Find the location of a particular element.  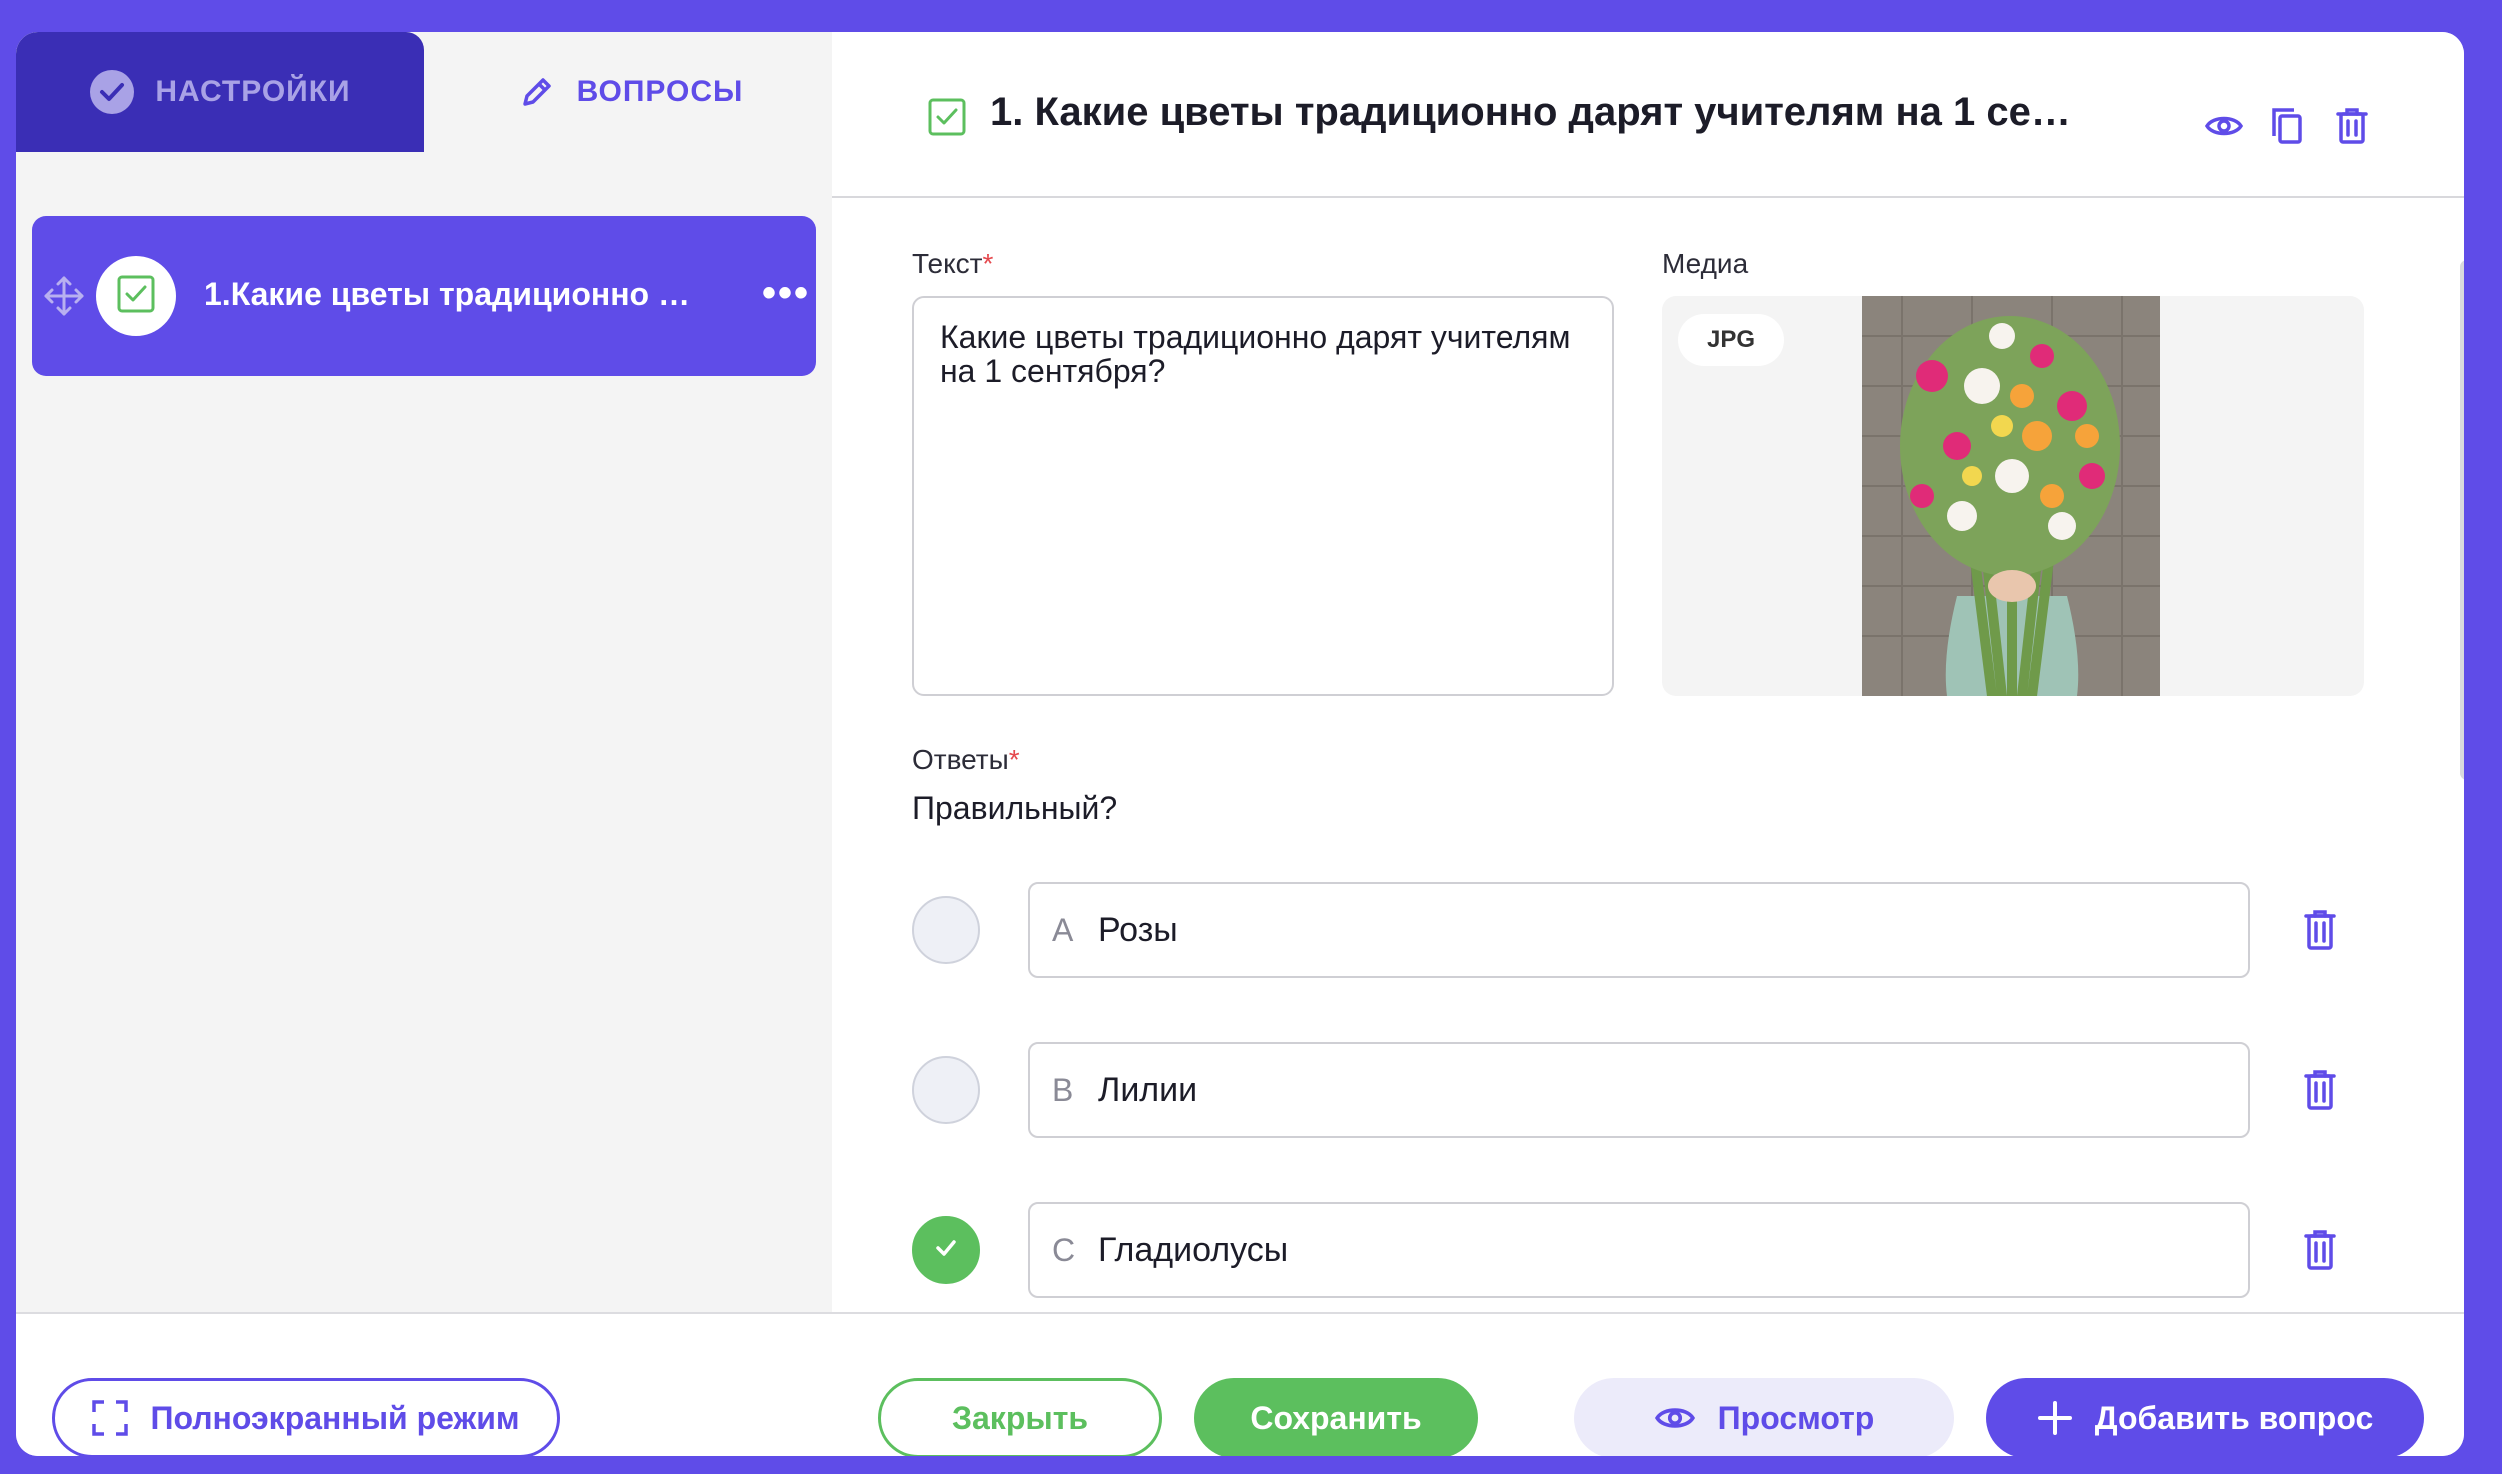

media-label: Медиа is located at coordinates (1705, 263).